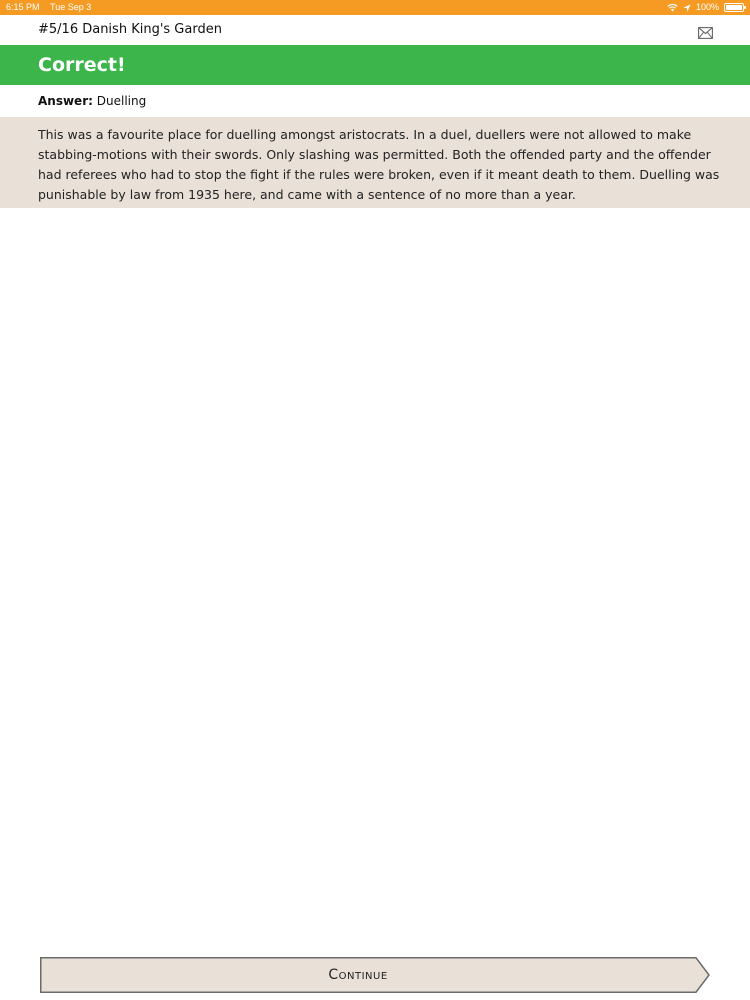  What do you see at coordinates (375, 101) in the screenshot?
I see `answer-row: Answer: Duelling` at bounding box center [375, 101].